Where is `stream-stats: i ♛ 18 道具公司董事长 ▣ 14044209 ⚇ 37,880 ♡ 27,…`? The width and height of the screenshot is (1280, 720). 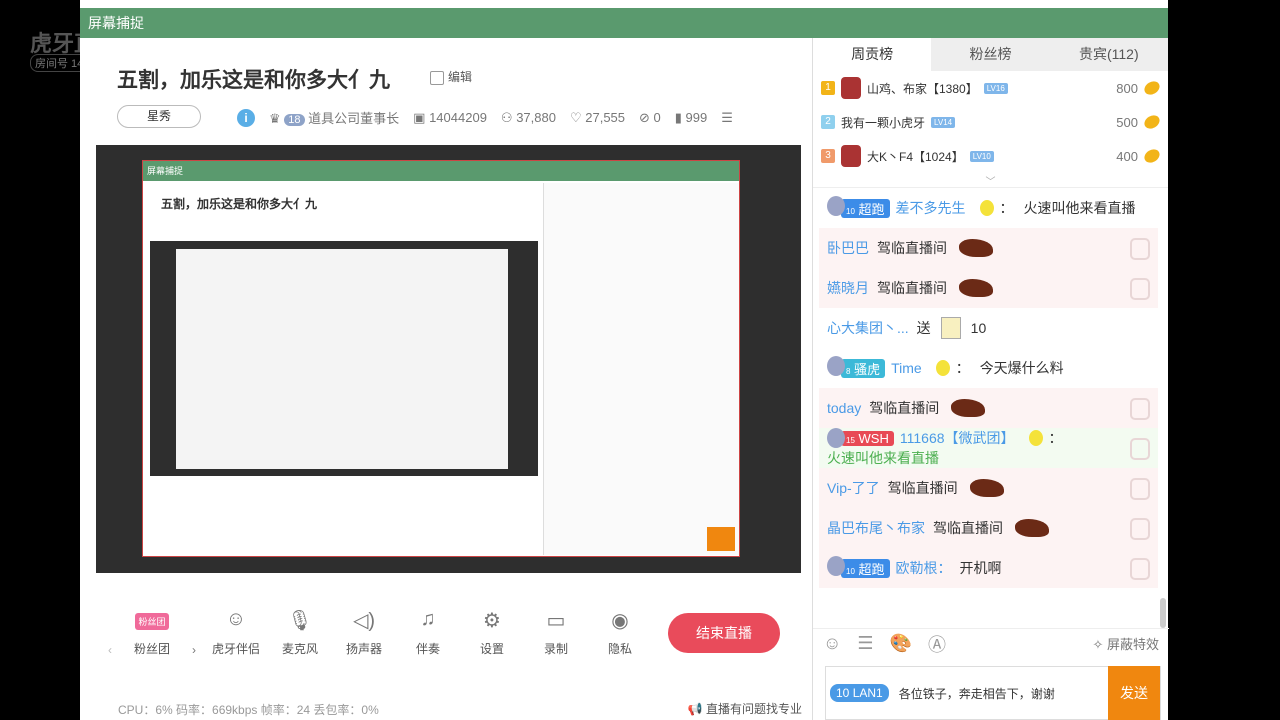
stream-stats: i ♛ 18 道具公司董事长 ▣ 14044209 ⚇ 37,880 ♡ 27,… is located at coordinates (485, 117).